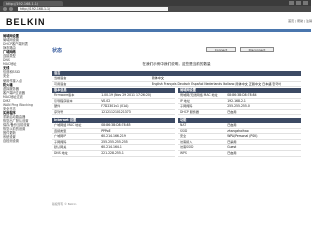 The image size is (320, 240). I want to click on row-label: 访客接入, so click(186, 141).